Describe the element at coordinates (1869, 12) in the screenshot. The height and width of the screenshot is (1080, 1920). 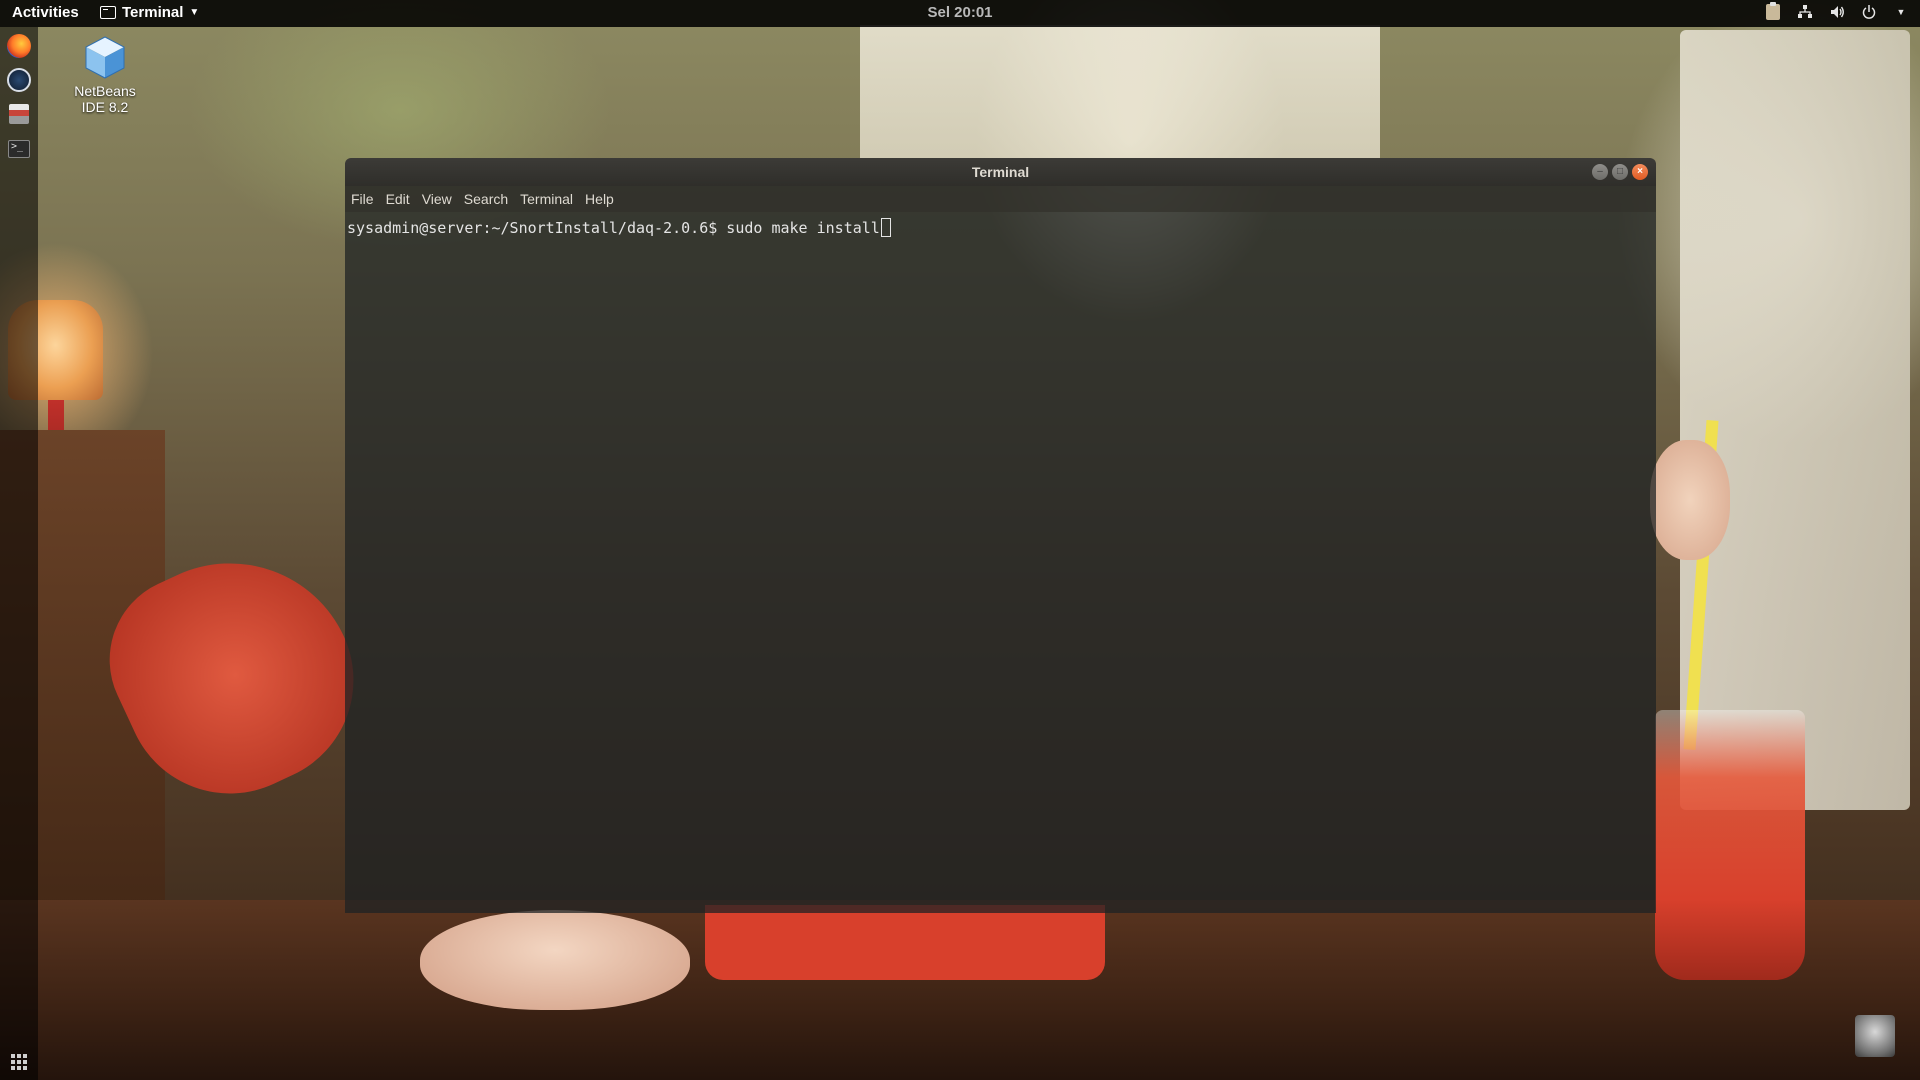
I see `power-icon` at that location.